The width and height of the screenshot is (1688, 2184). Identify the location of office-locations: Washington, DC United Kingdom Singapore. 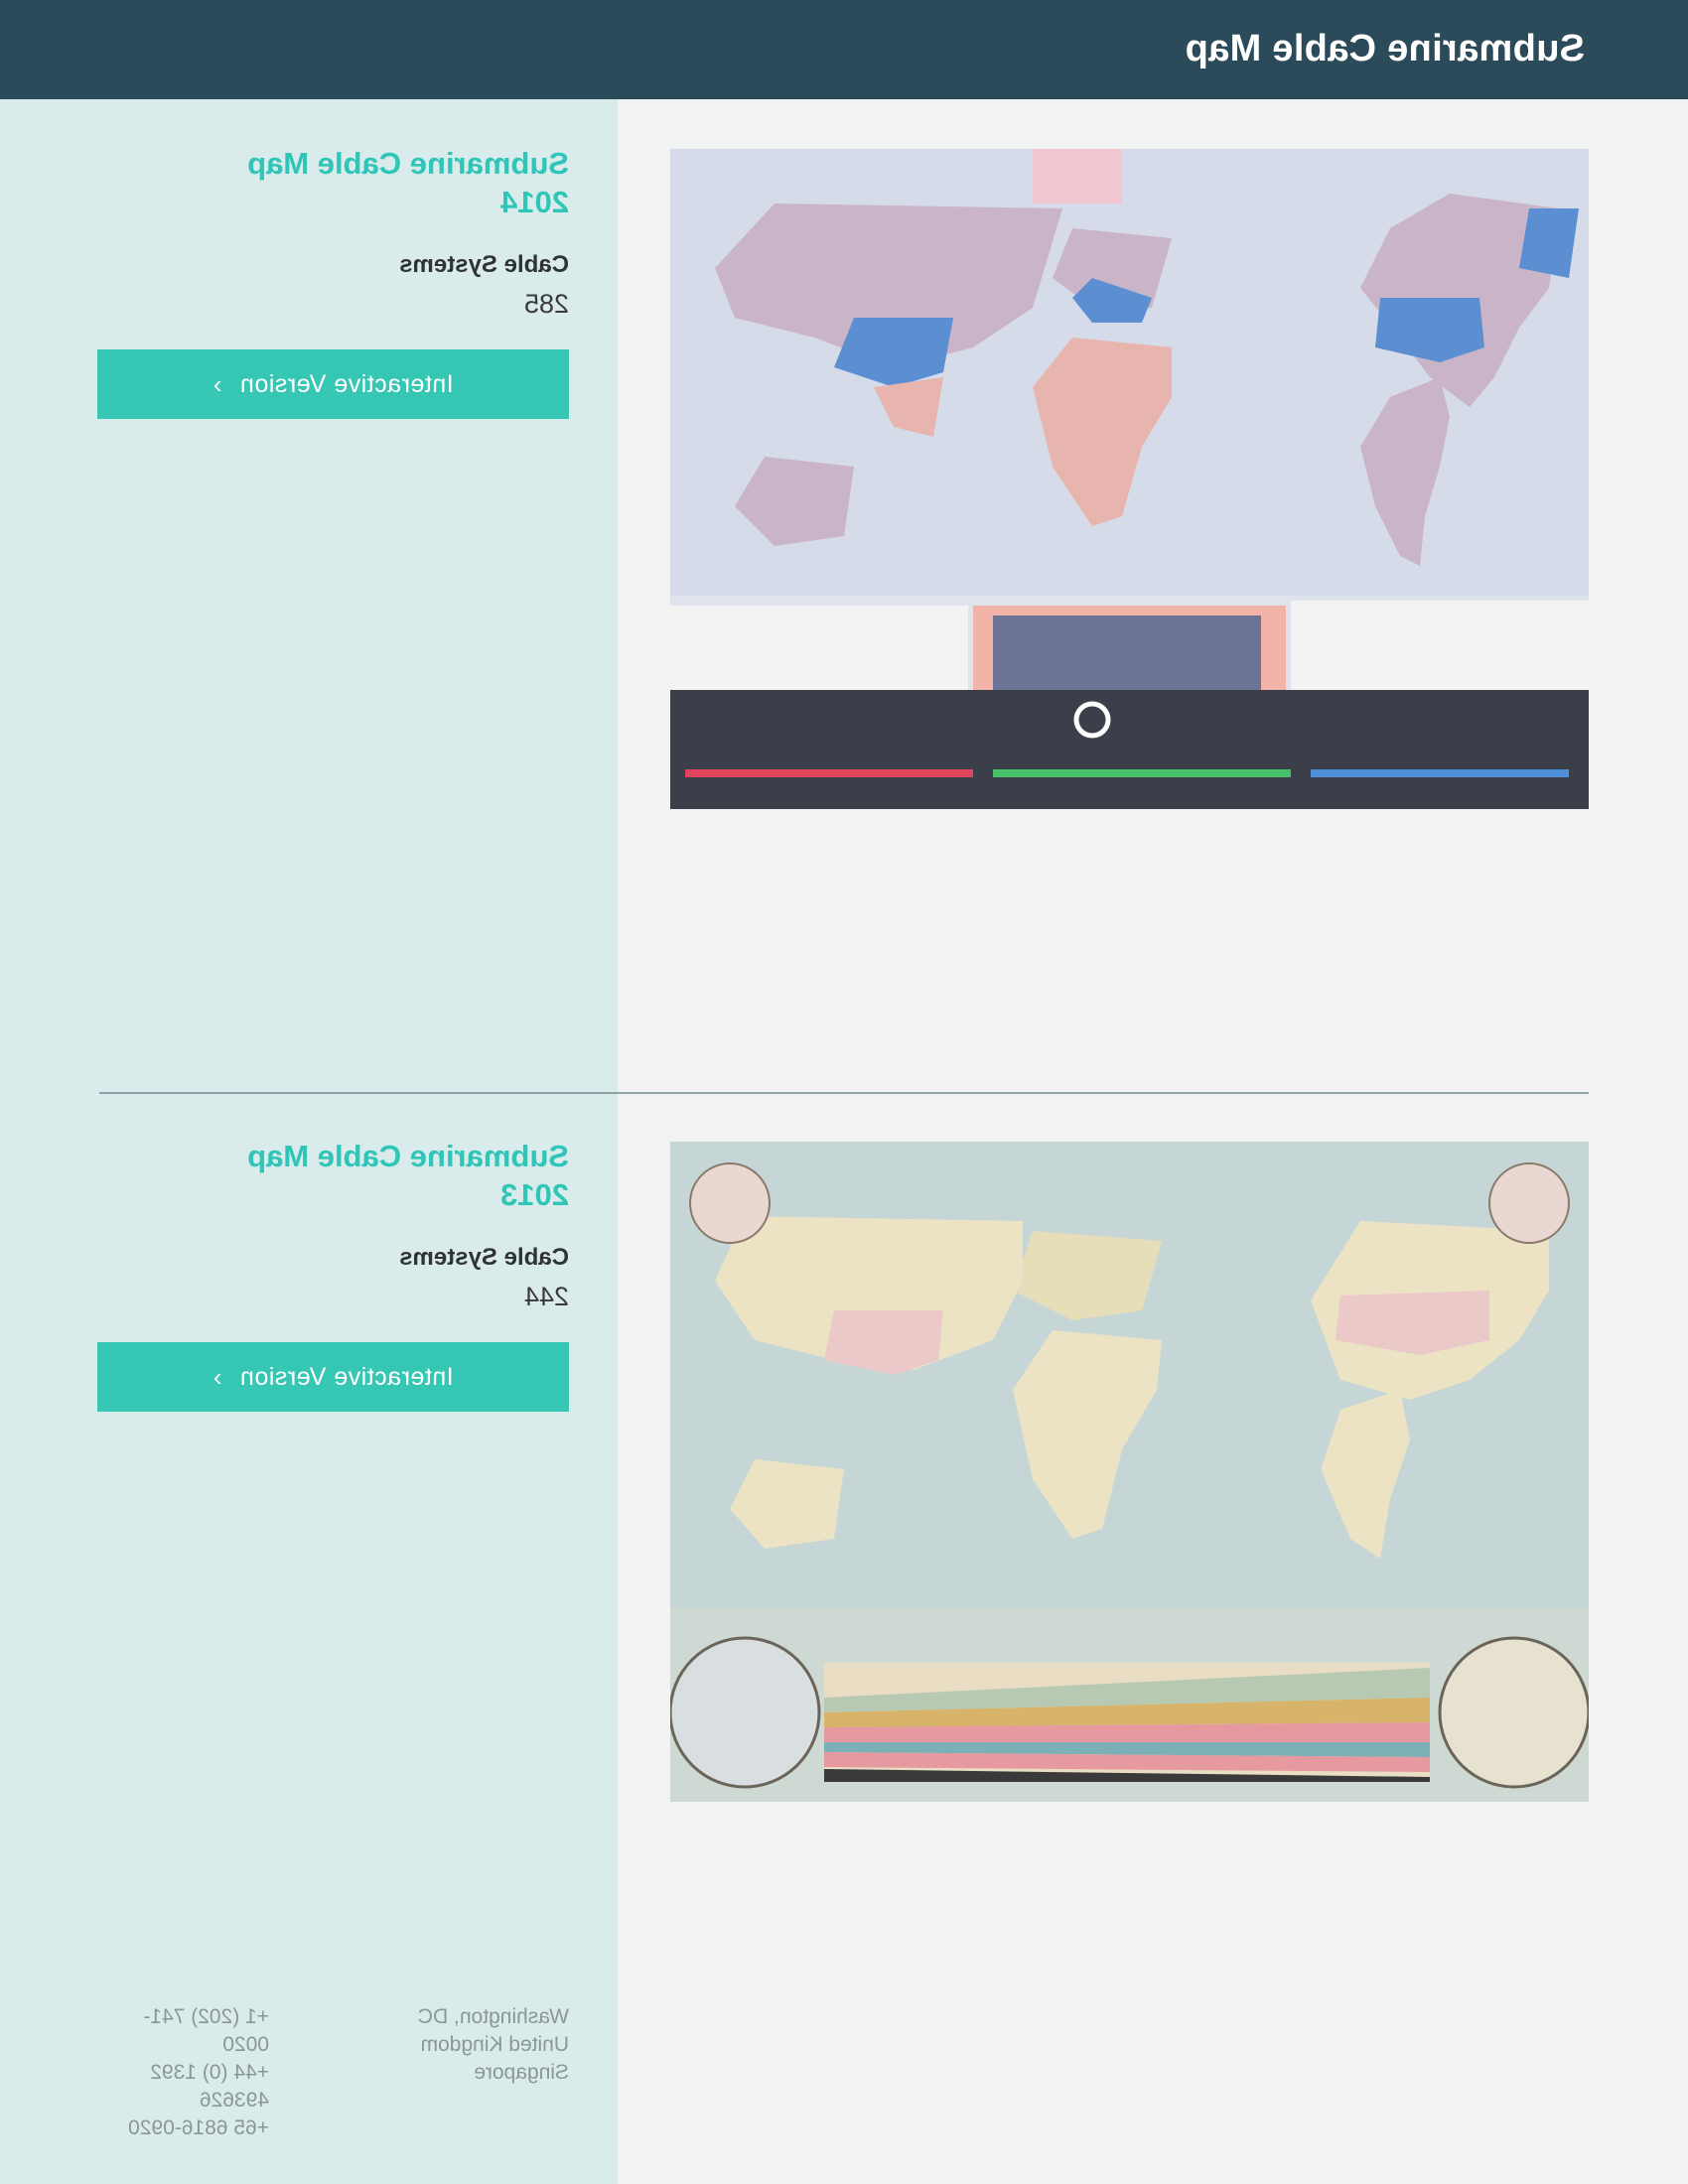
(493, 2045).